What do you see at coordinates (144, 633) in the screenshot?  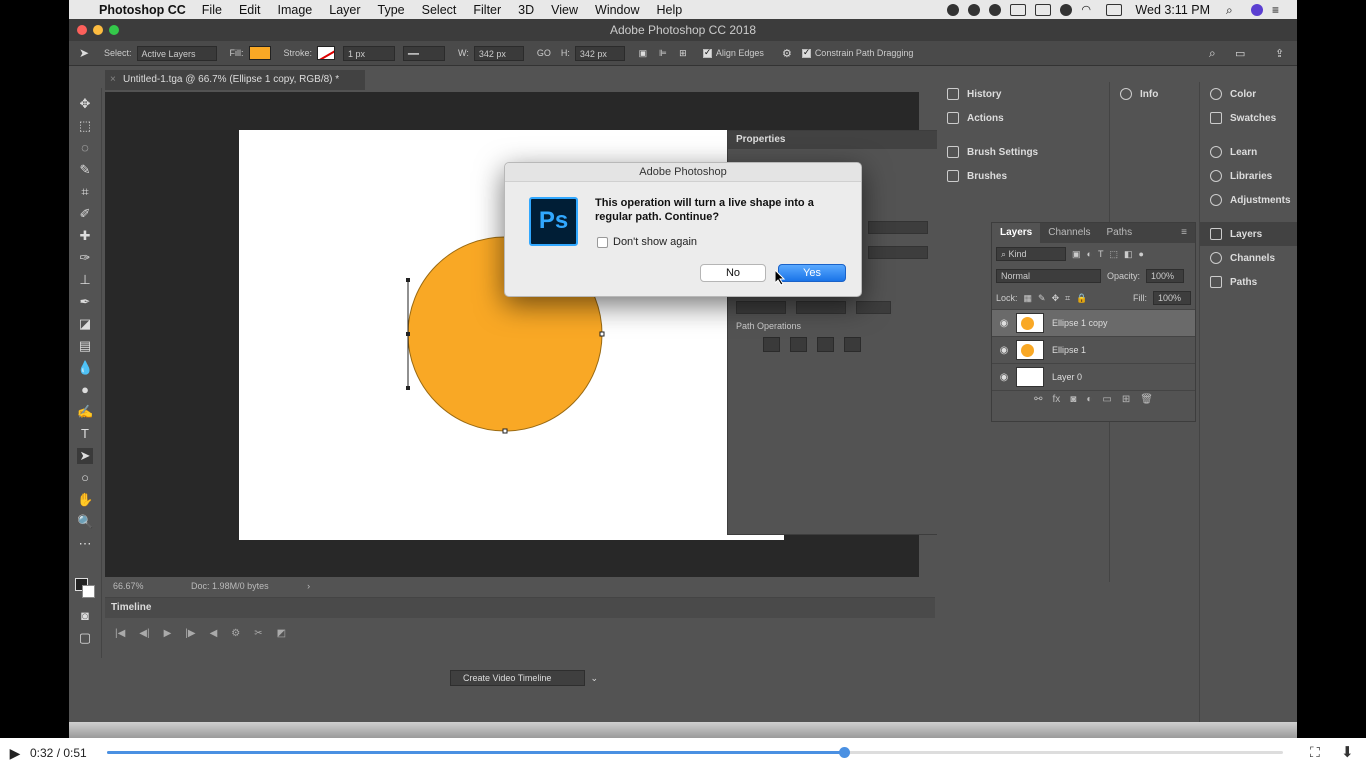 I see `prev-frame-icon: ◀|` at bounding box center [144, 633].